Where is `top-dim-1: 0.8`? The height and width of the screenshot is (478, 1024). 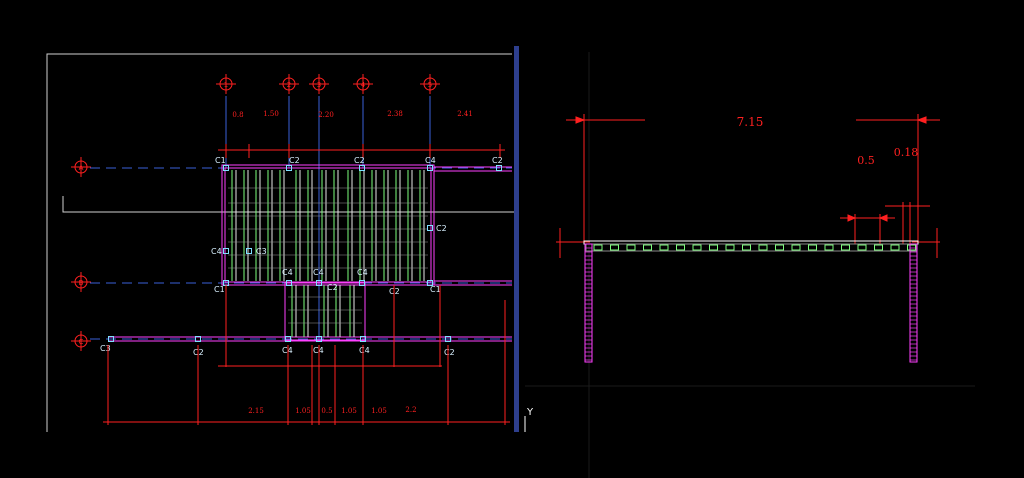 top-dim-1: 0.8 is located at coordinates (237, 115).